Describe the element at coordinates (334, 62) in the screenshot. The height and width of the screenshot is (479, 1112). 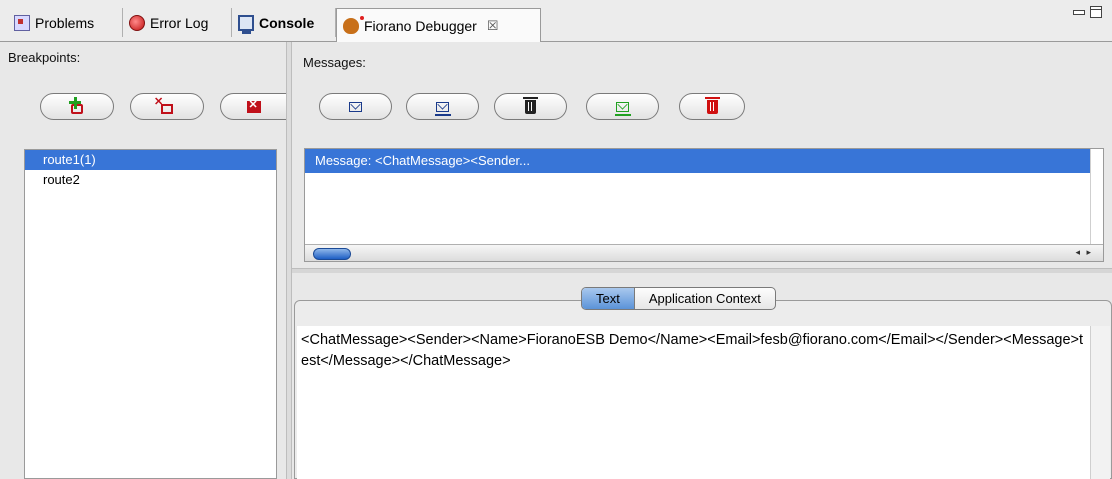
I see `messages-label: Messages:` at that location.